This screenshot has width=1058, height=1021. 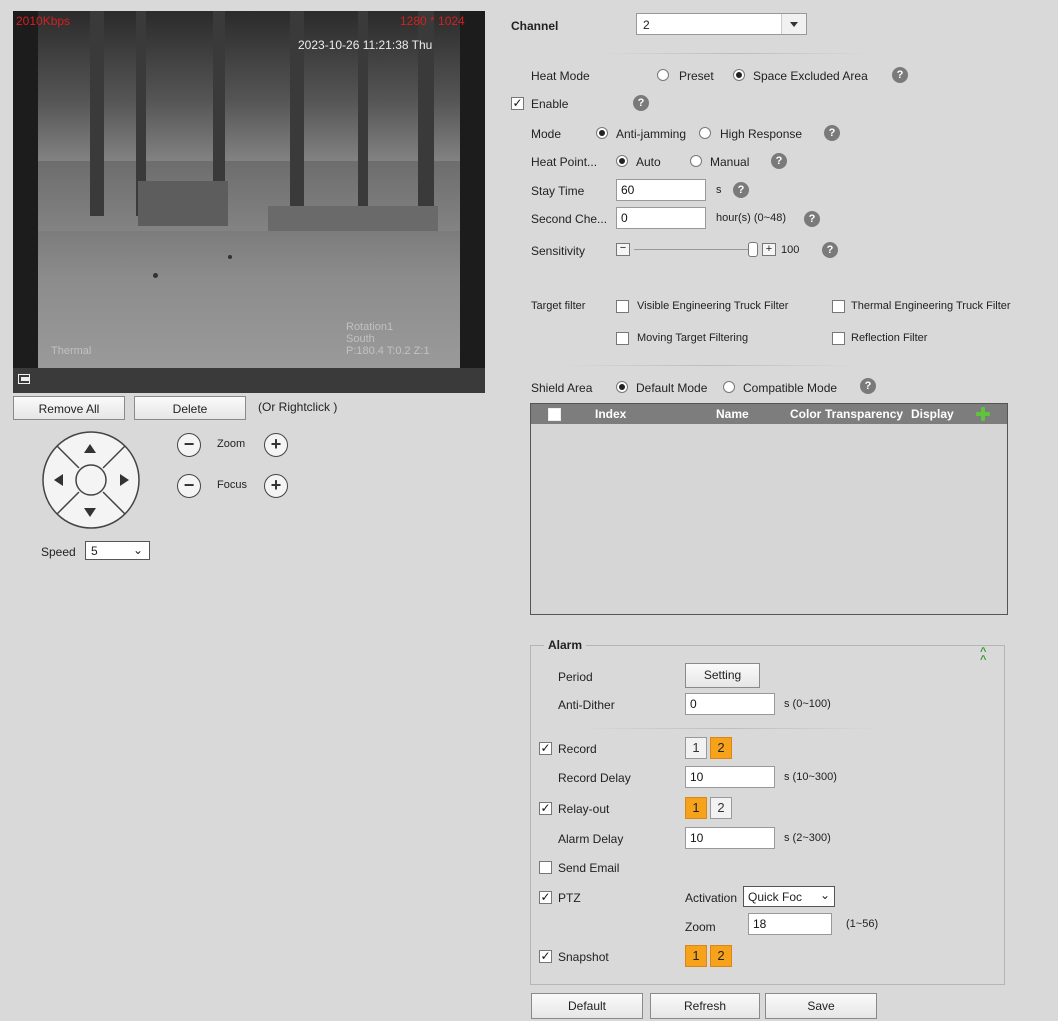 What do you see at coordinates (554, 414) in the screenshot?
I see `select-all-checkbox` at bounding box center [554, 414].